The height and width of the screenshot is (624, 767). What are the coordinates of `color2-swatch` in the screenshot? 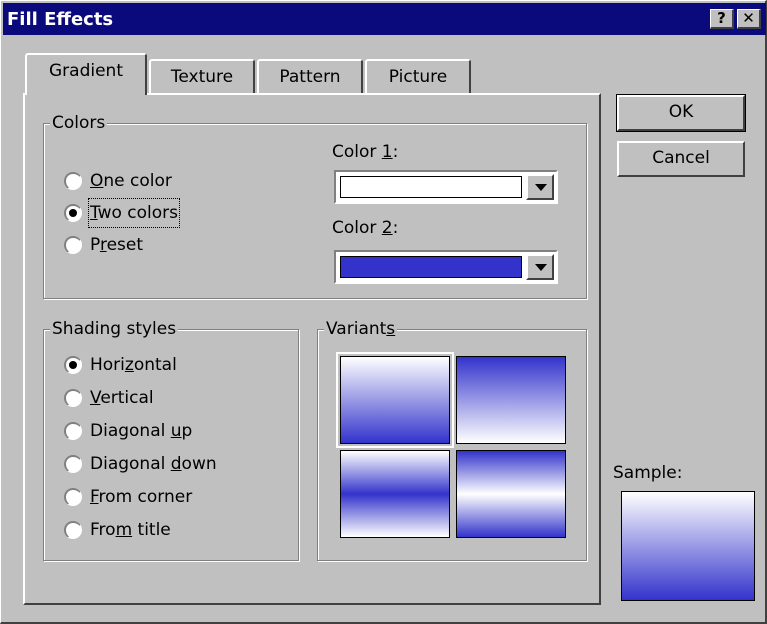 It's located at (431, 267).